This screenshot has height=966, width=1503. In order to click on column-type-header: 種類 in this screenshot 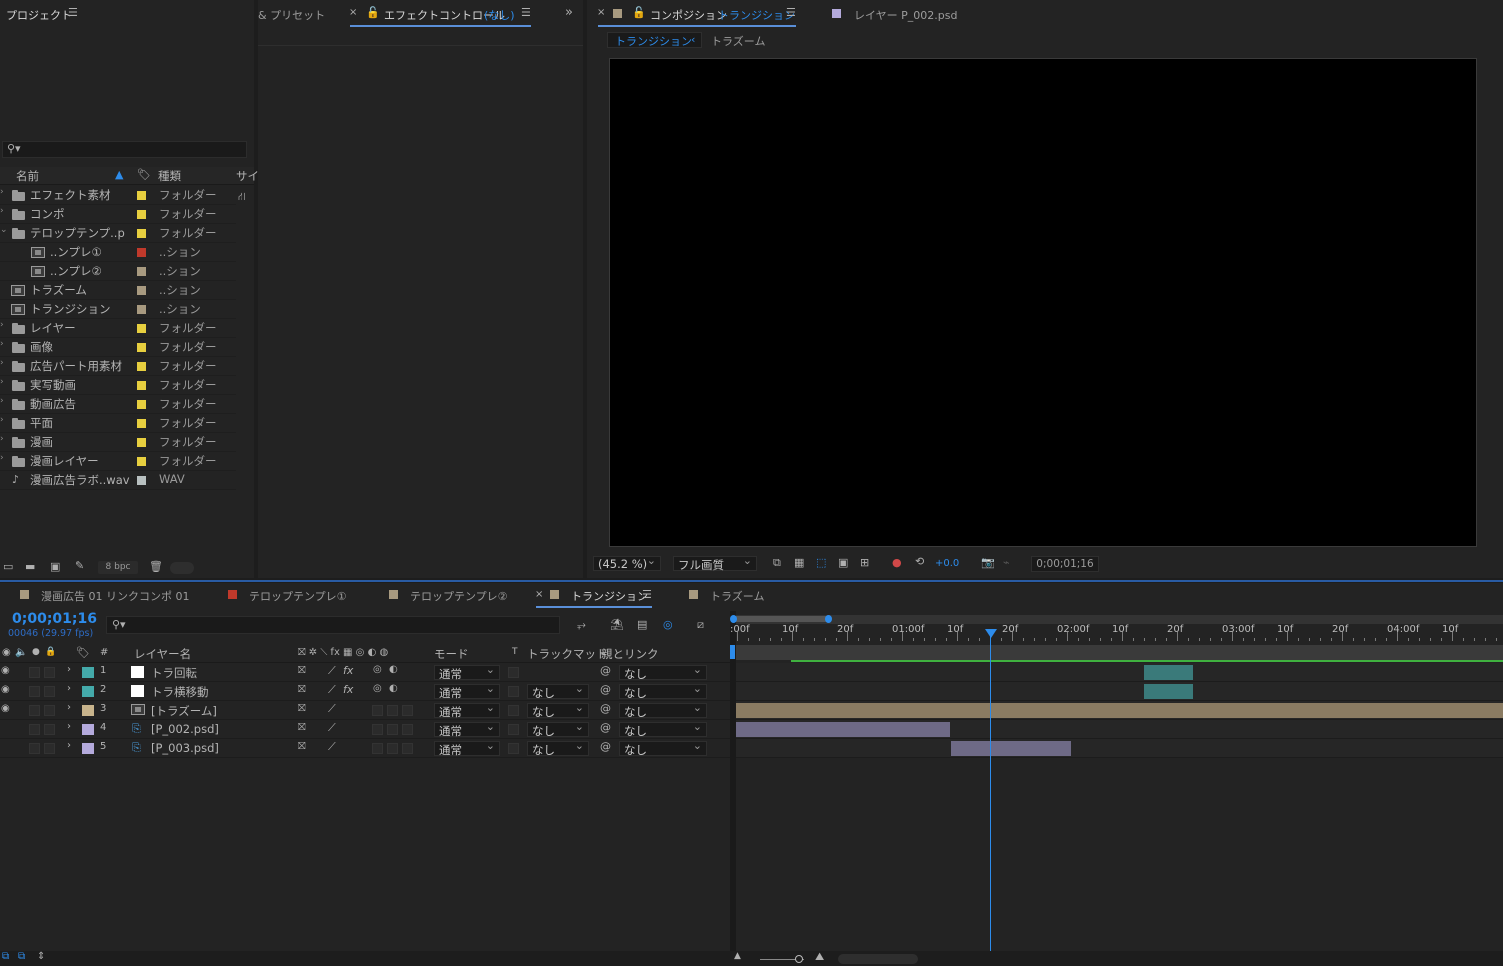, I will do `click(169, 176)`.